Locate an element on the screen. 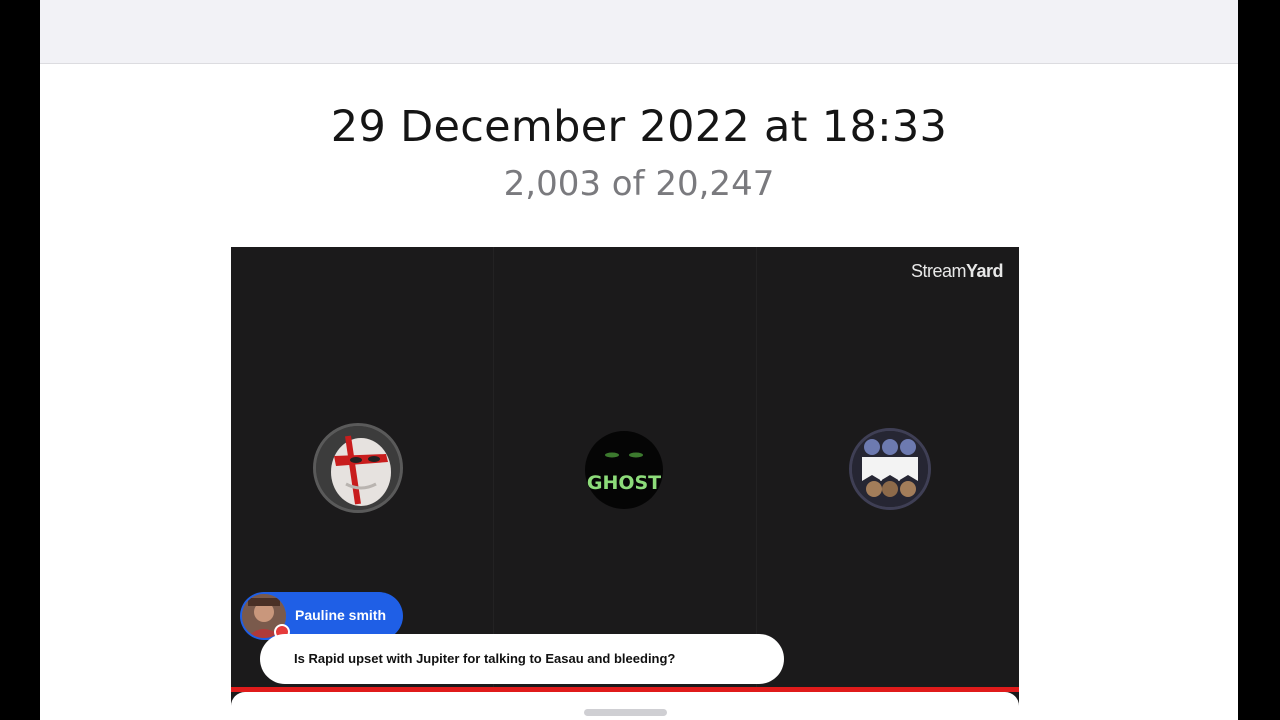 This screenshot has width=1280, height=720. ghost-eyes-icon is located at coordinates (624, 455).